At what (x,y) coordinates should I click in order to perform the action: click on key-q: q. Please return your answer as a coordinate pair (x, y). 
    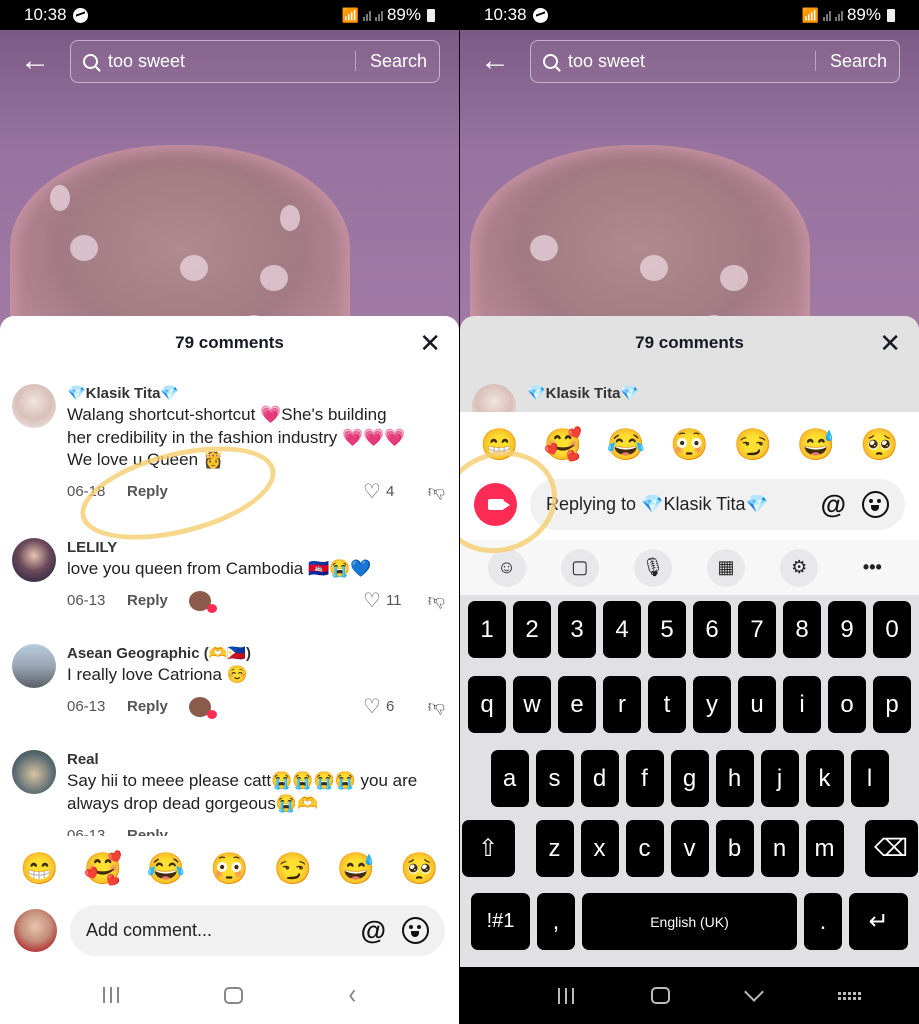
    Looking at the image, I should click on (487, 704).